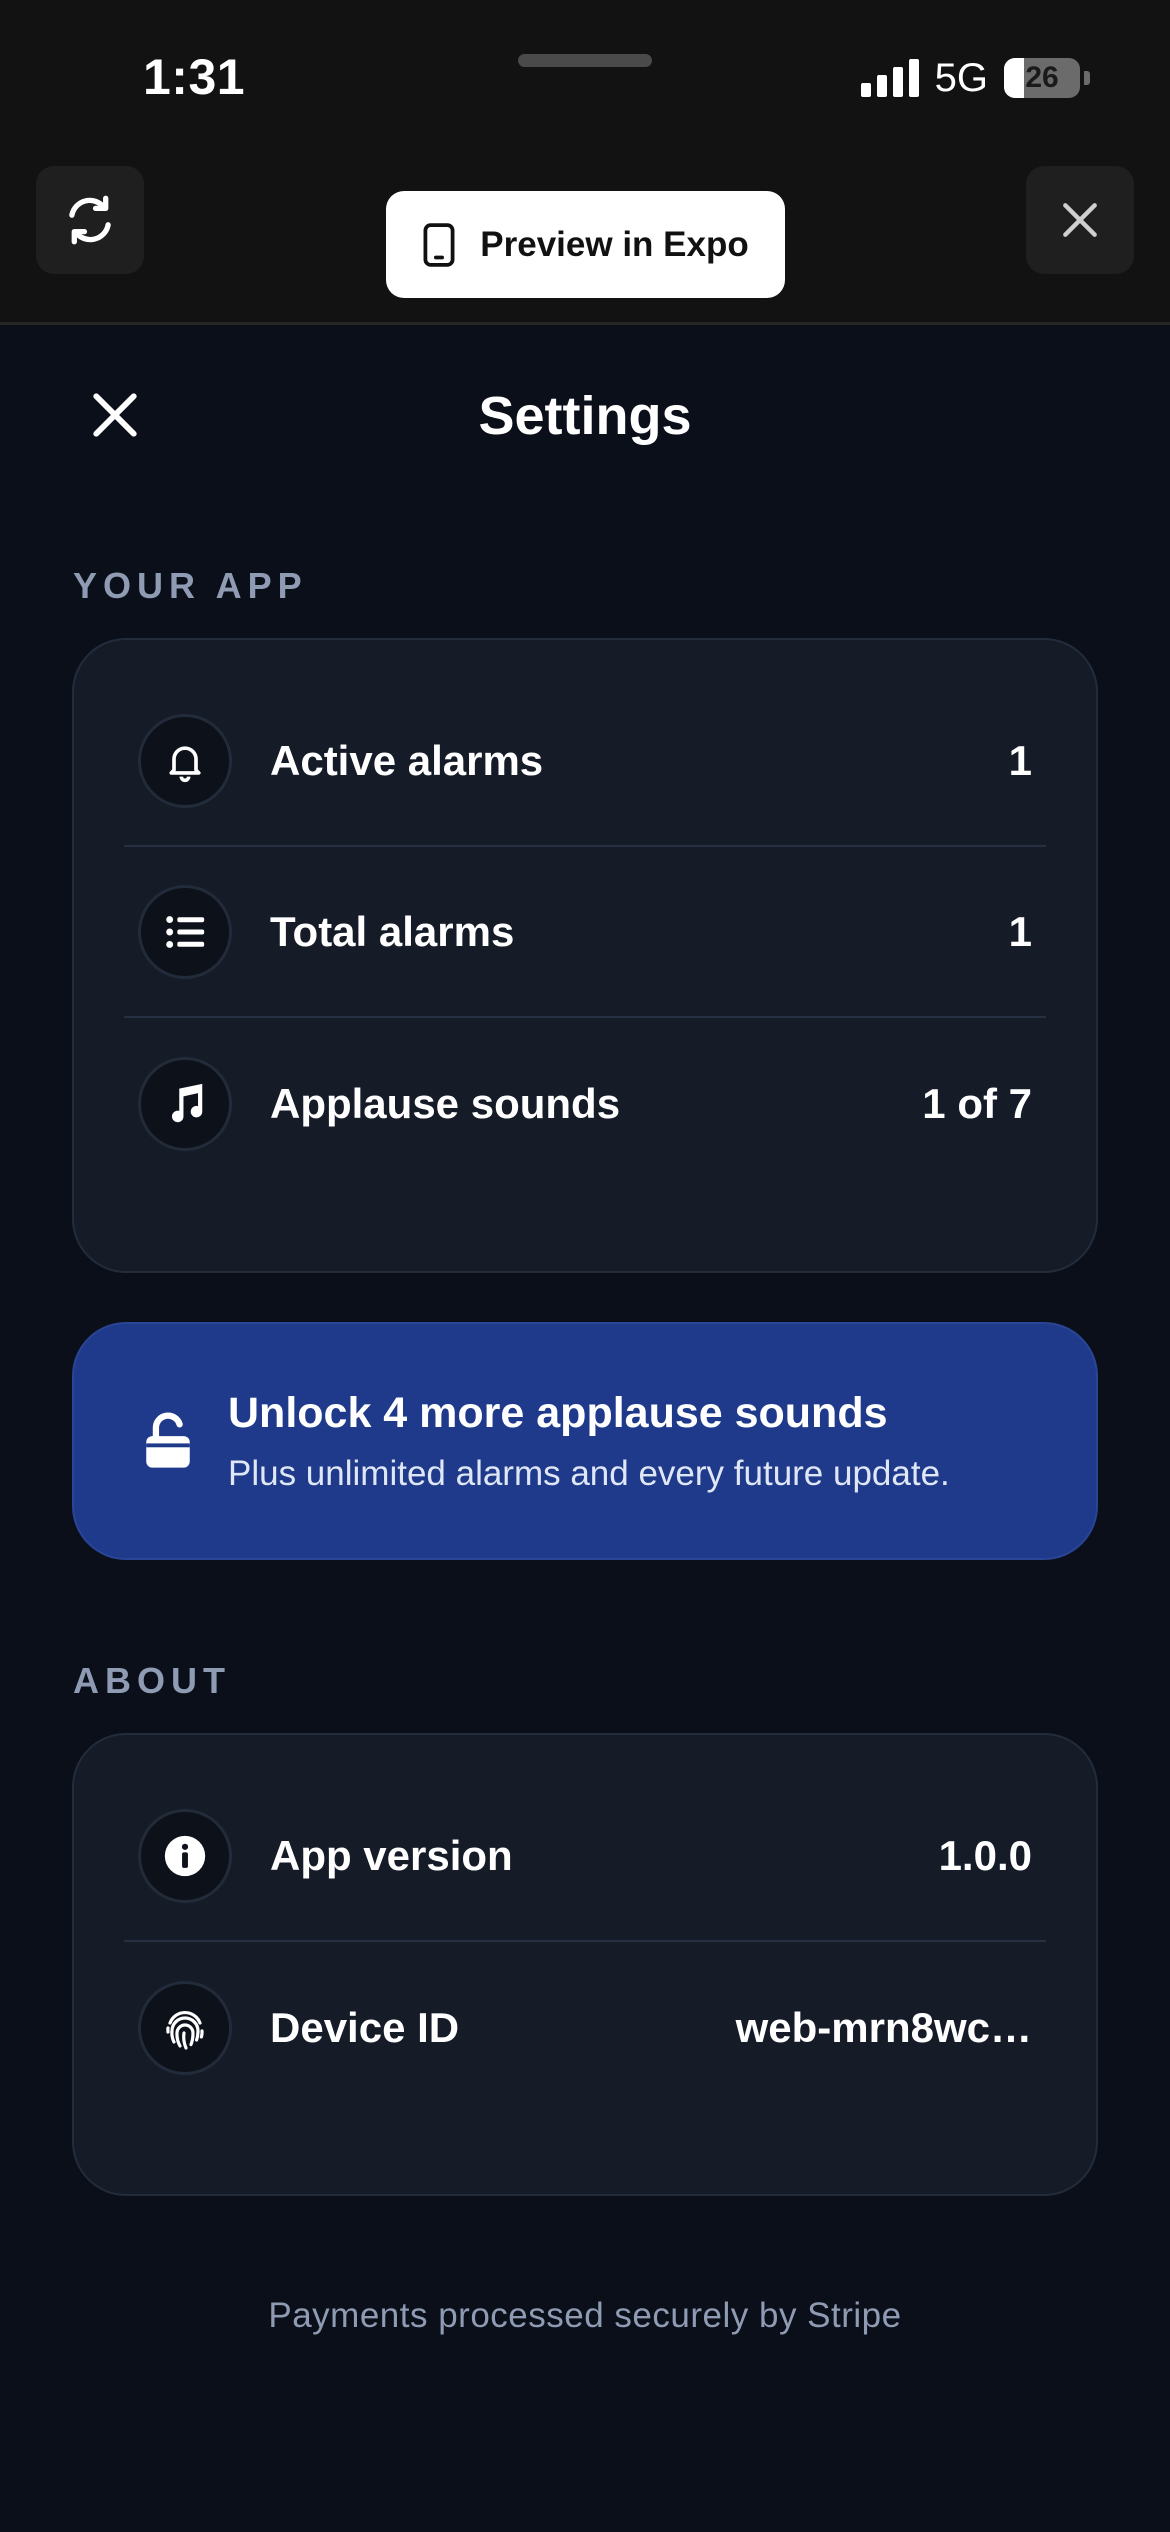 This screenshot has height=2532, width=1170. What do you see at coordinates (585, 1856) in the screenshot?
I see `row-app-version: App version 1.0.0` at bounding box center [585, 1856].